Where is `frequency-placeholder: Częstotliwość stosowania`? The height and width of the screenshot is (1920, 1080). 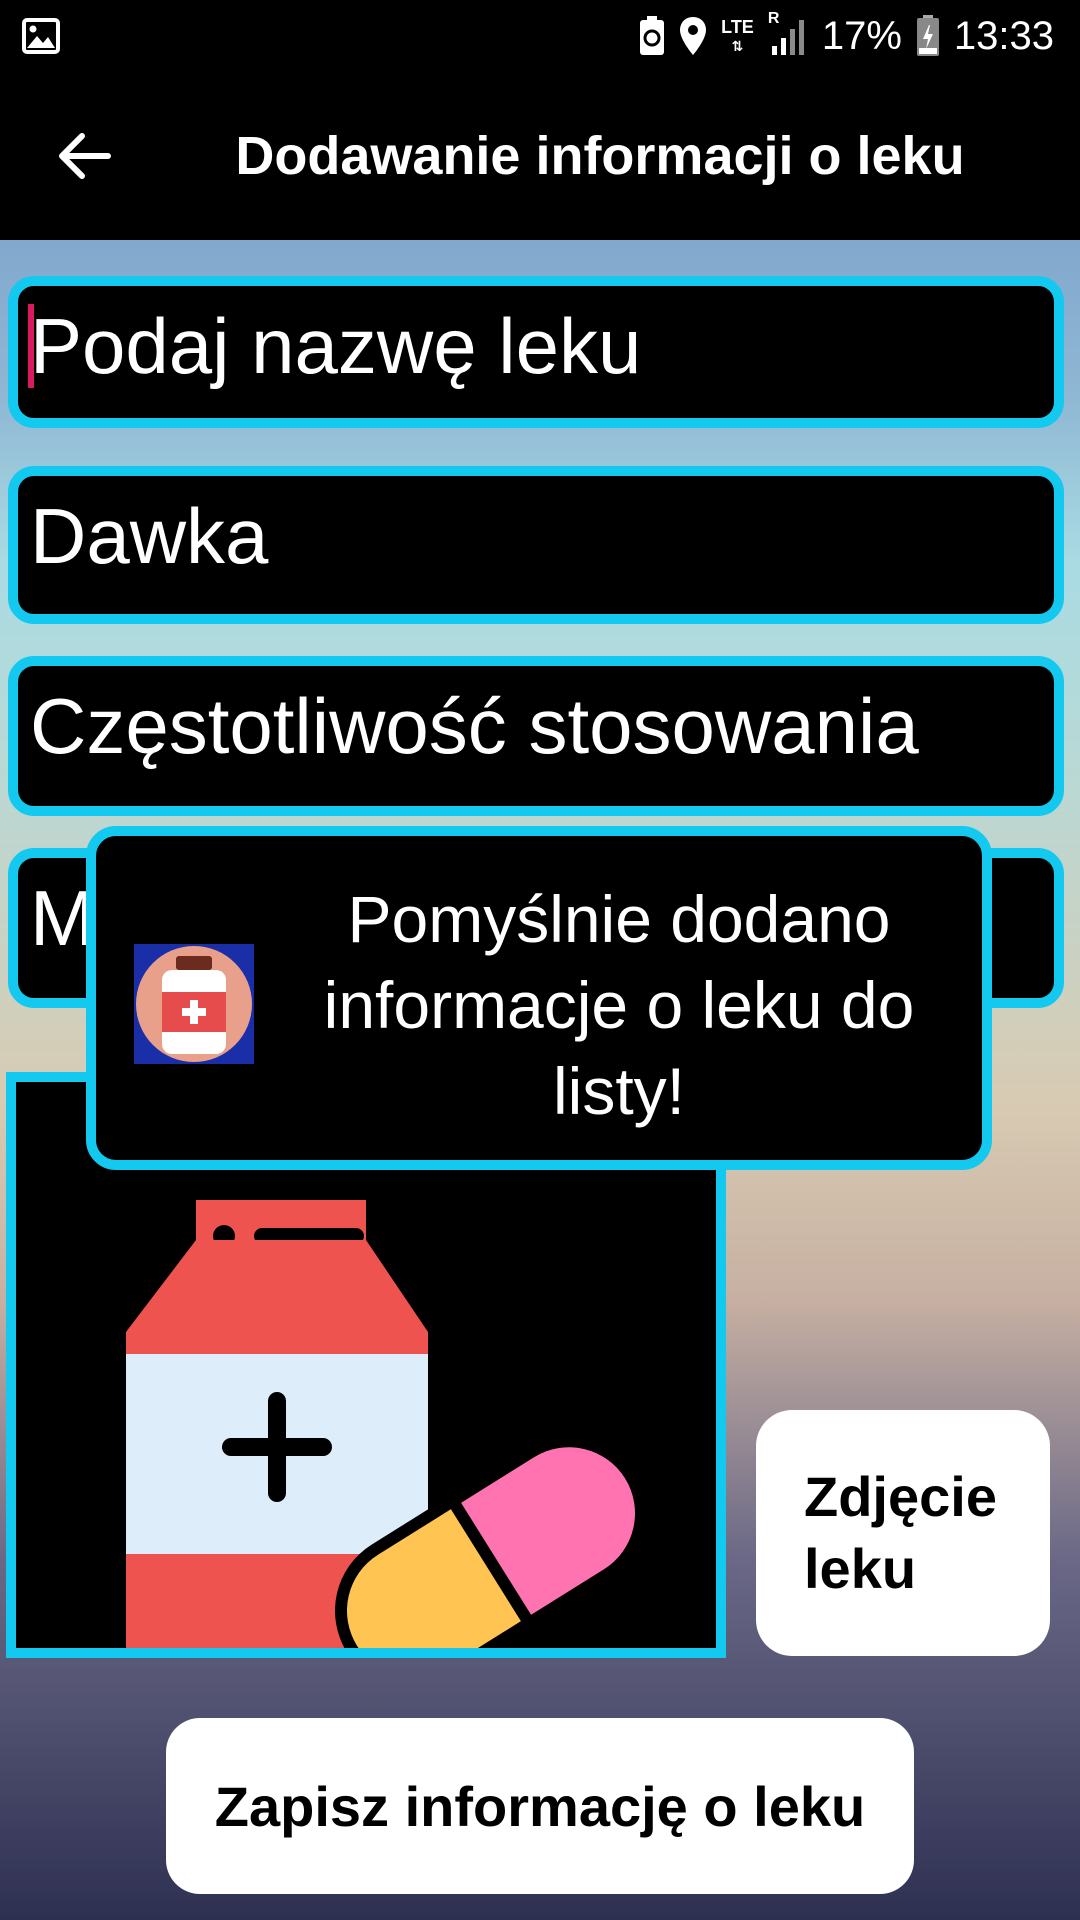 frequency-placeholder: Częstotliwość stosowania is located at coordinates (474, 726).